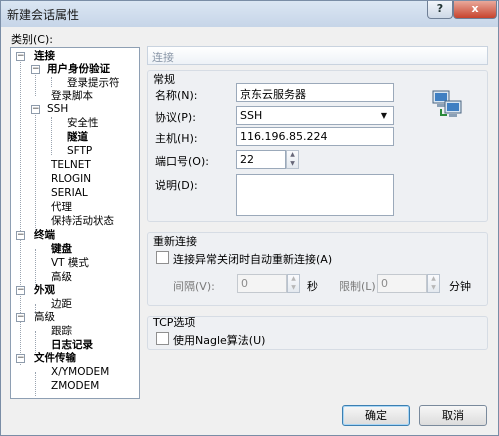 The width and height of the screenshot is (499, 436). Describe the element at coordinates (72, 96) in the screenshot. I see `tree-item-login-script: 登录脚本` at that location.